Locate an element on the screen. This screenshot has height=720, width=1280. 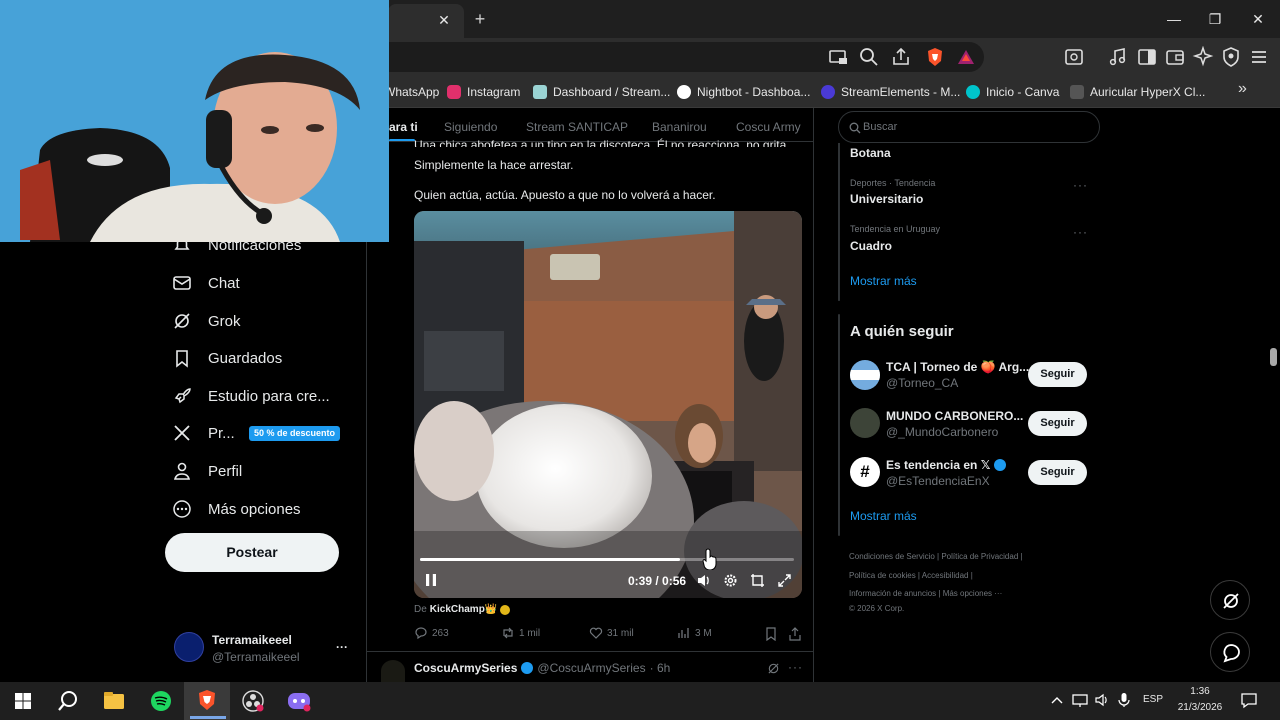
bookmark-canva: Inicio - Canva is located at coordinates (1012, 92).